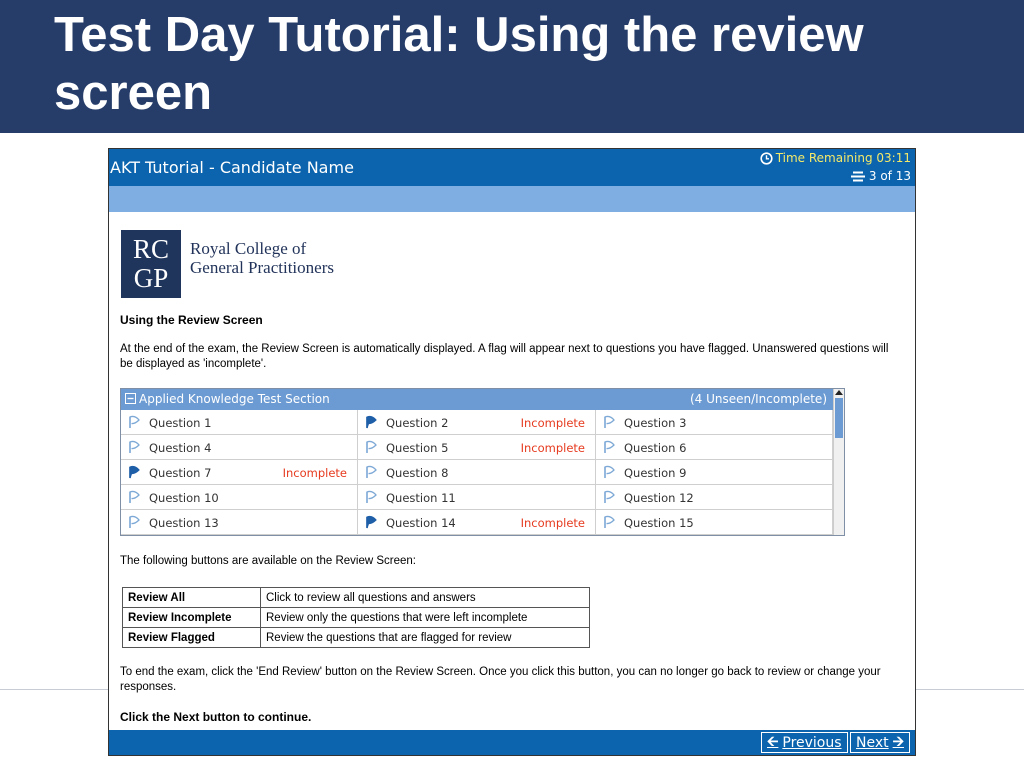 The height and width of the screenshot is (768, 1024). I want to click on question-label: Question 4, so click(180, 448).